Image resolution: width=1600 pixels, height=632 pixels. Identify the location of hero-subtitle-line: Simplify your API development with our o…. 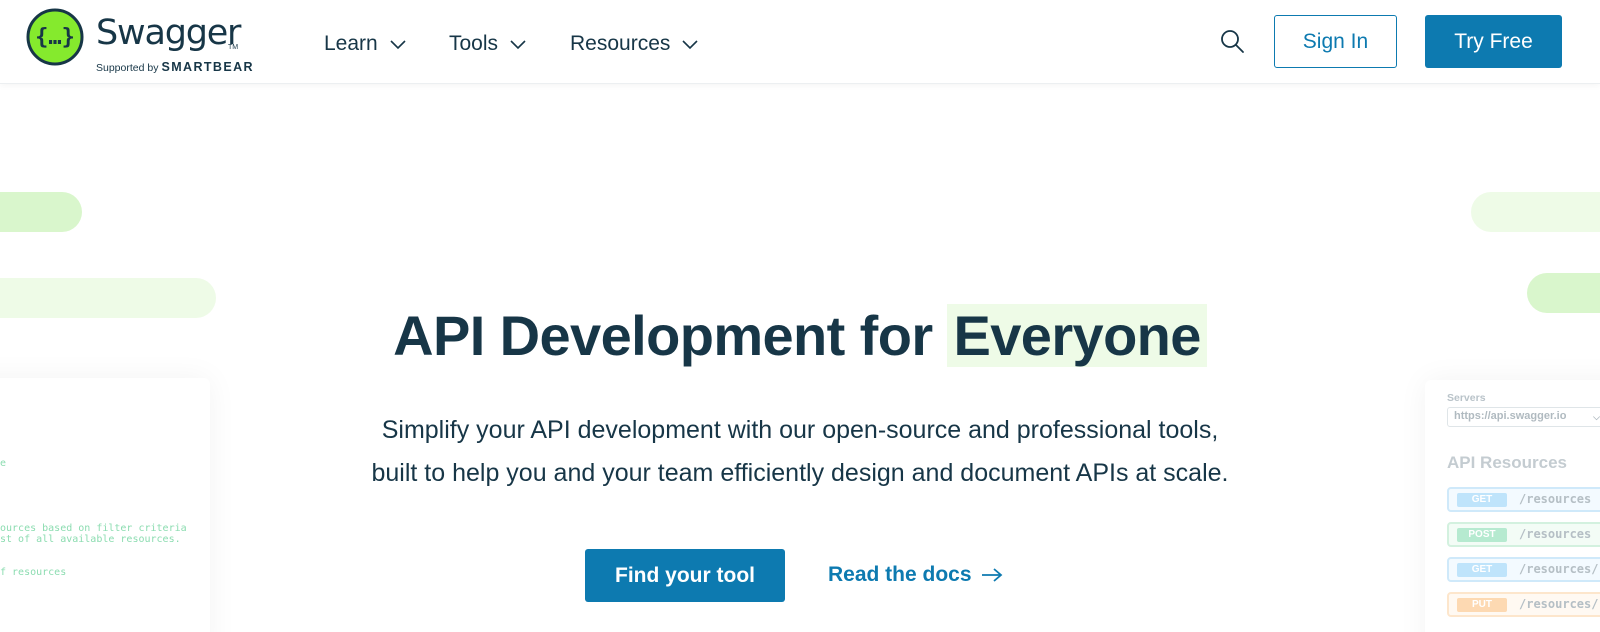
(800, 430).